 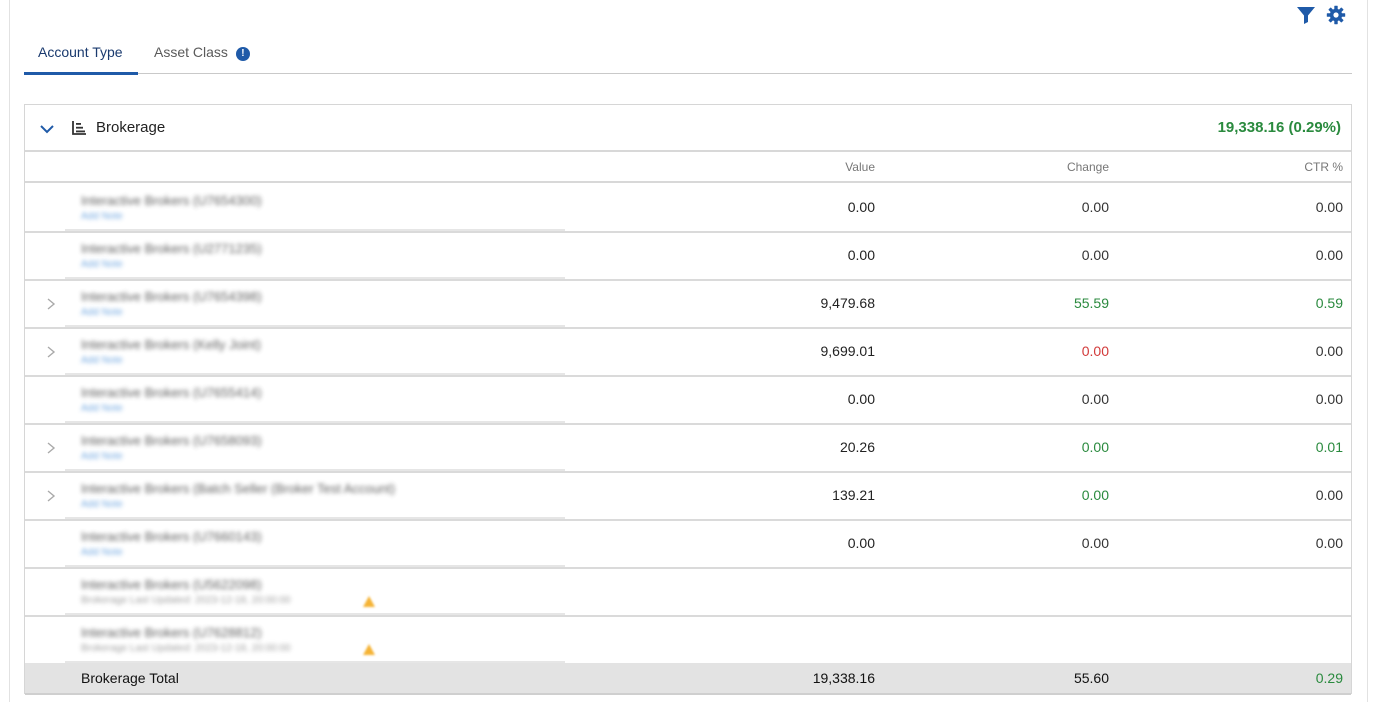 I want to click on gear-icon, so click(x=1336, y=15).